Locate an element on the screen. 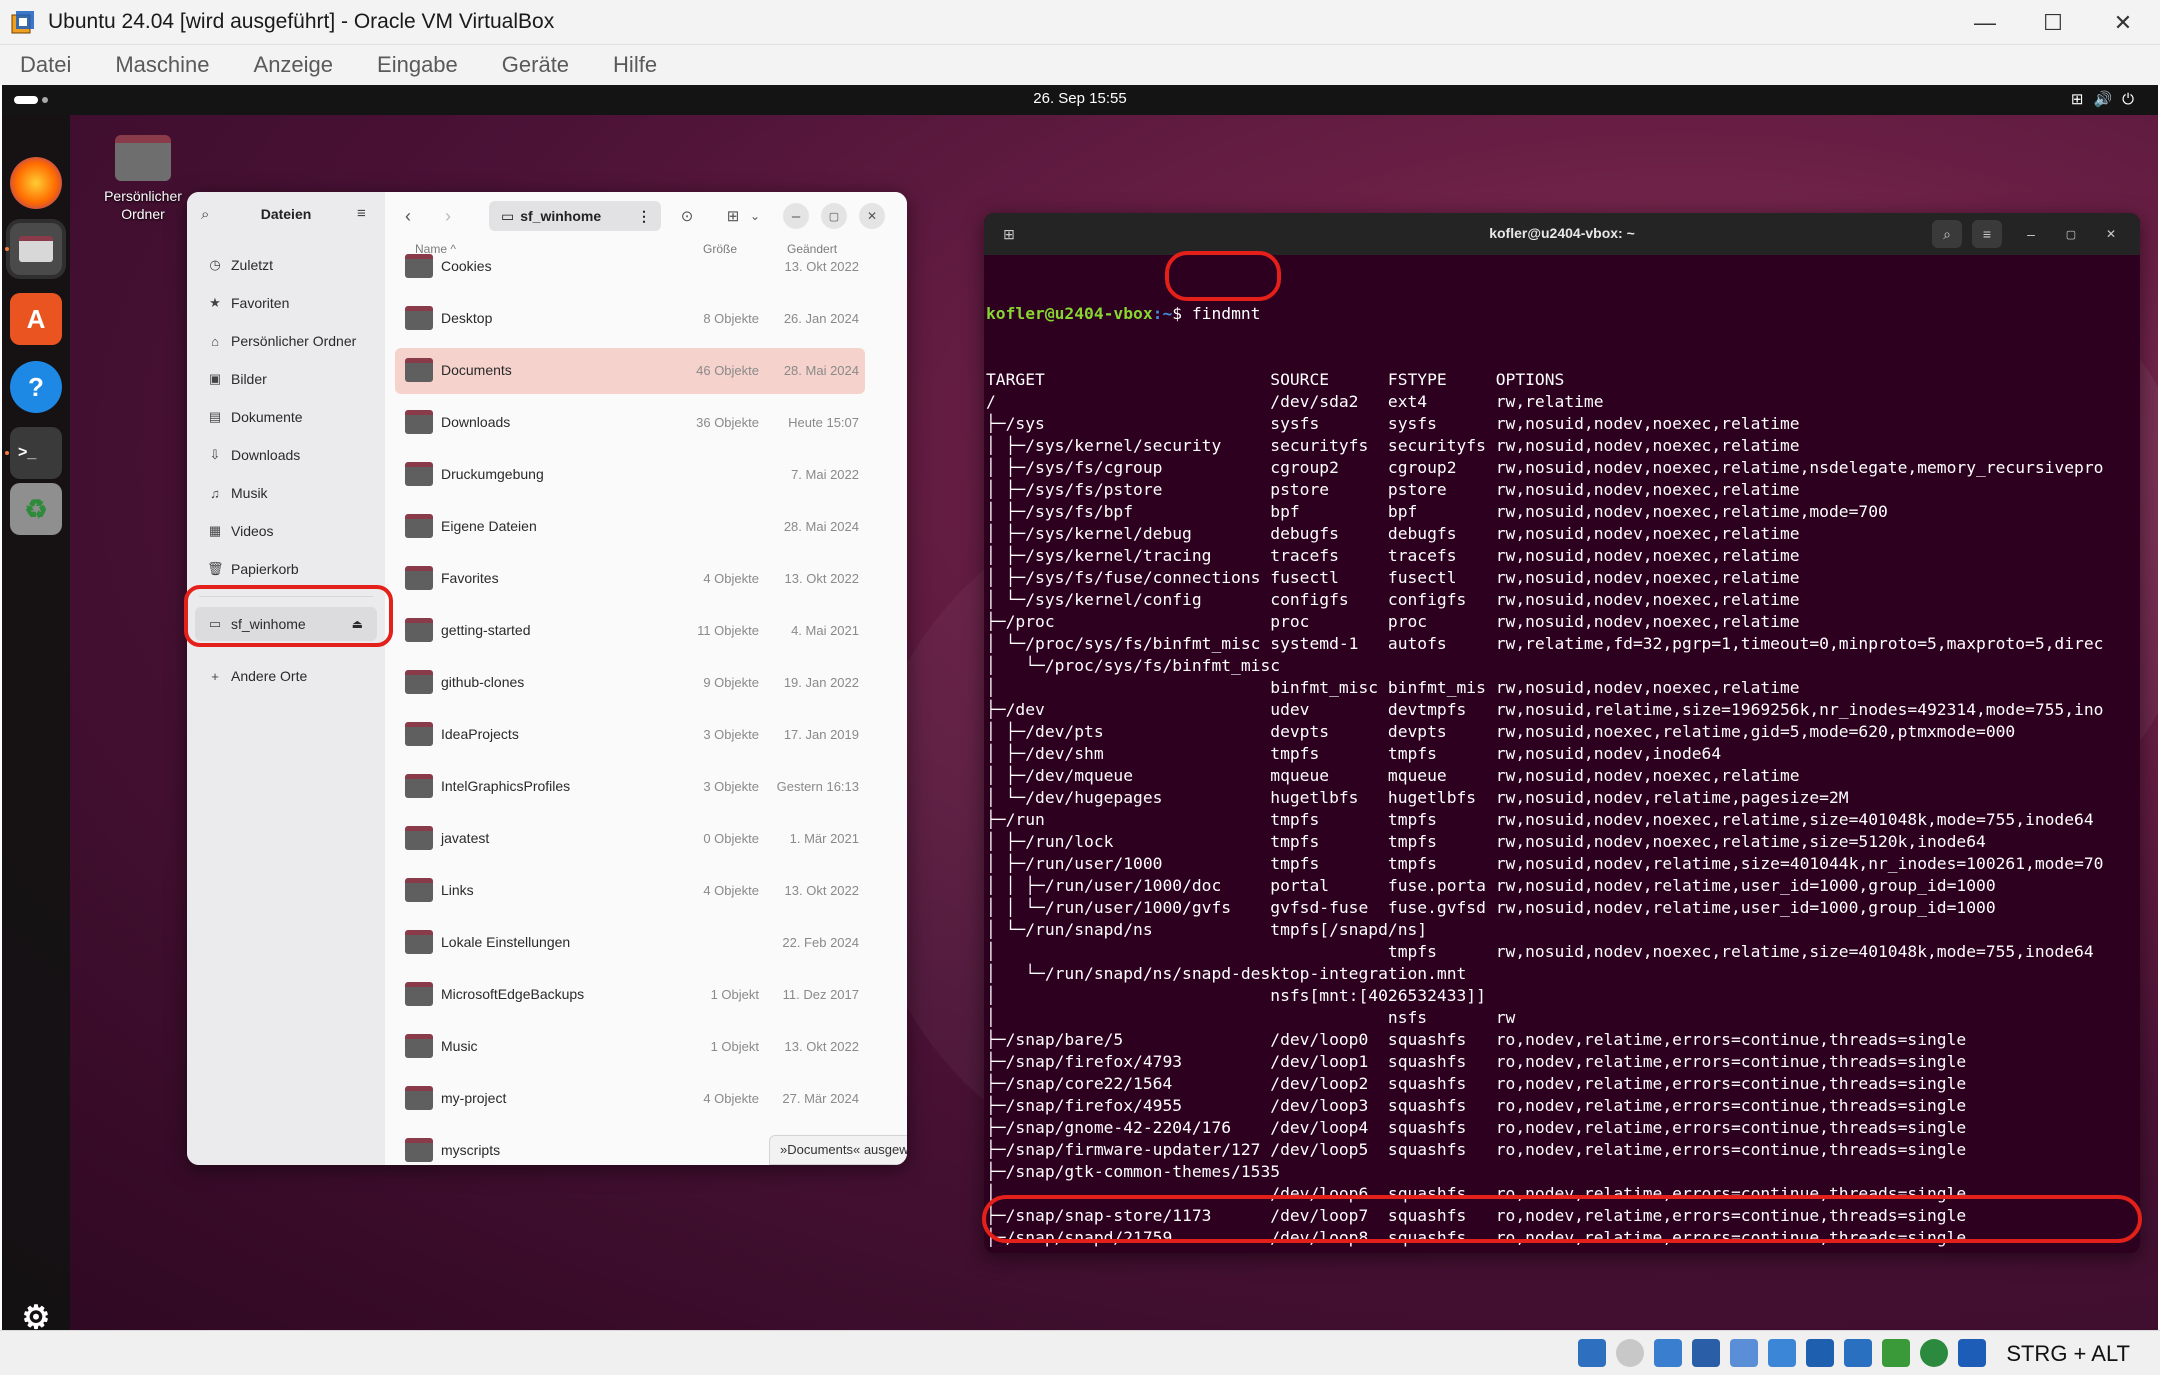 This screenshot has width=2160, height=1375. sidebar-item-downloads: ⇩ Downloads is located at coordinates (286, 455).